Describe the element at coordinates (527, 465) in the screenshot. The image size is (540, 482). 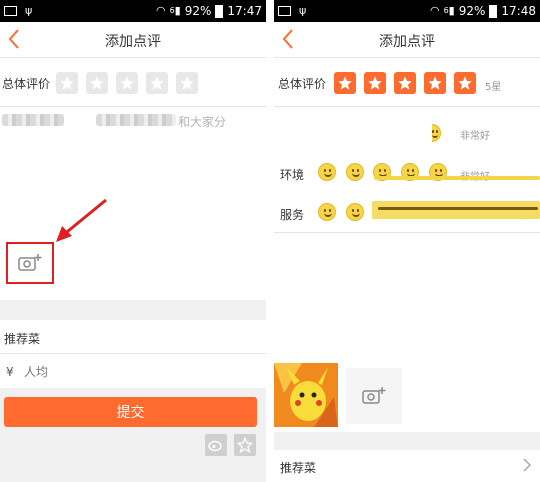
I see `chevron-right-icon` at that location.